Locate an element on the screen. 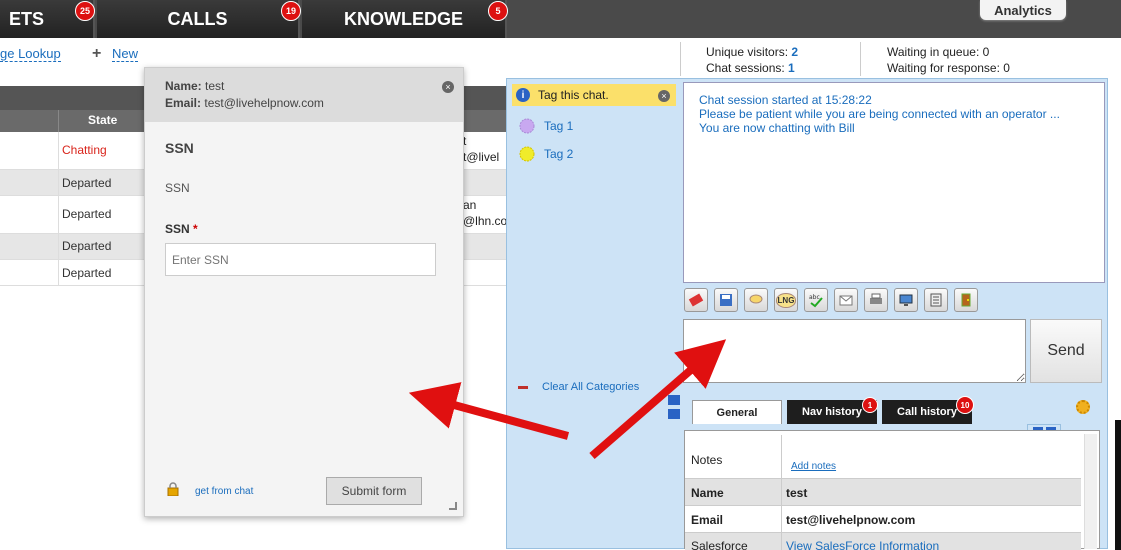 The width and height of the screenshot is (1121, 550). arrow-to-form is located at coordinates (489, 411).